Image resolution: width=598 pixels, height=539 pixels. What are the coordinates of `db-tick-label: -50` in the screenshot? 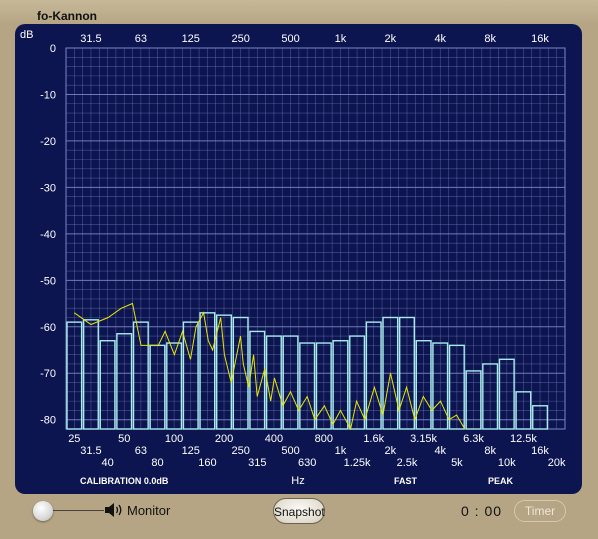 It's located at (48, 281).